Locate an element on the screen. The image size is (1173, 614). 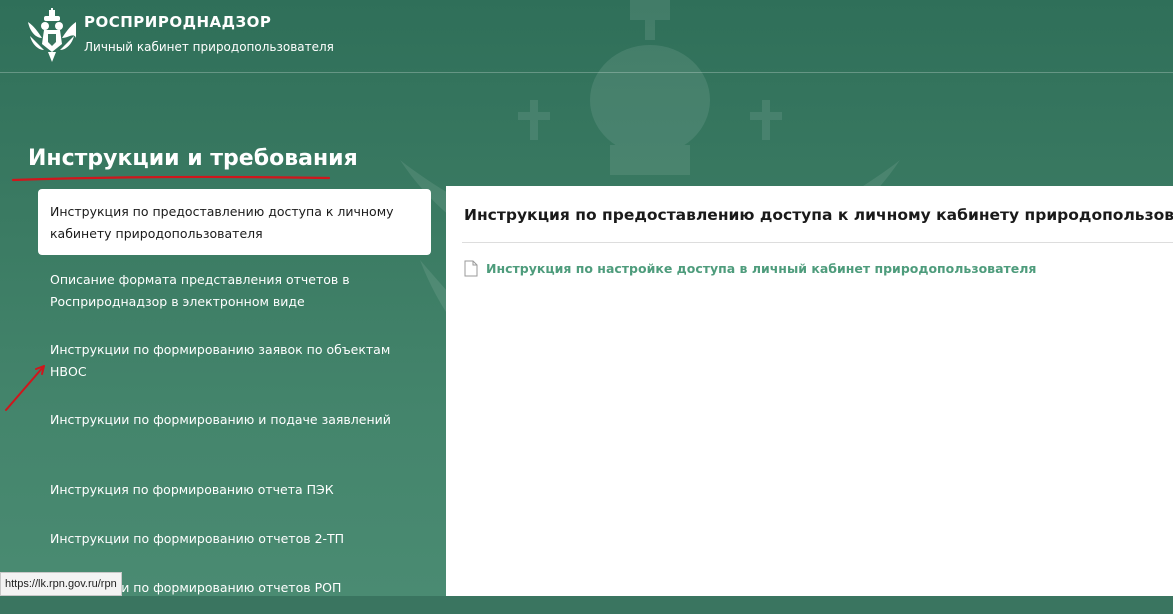
organization-name: РОСПРИРОДНАДЗОР is located at coordinates (178, 22).